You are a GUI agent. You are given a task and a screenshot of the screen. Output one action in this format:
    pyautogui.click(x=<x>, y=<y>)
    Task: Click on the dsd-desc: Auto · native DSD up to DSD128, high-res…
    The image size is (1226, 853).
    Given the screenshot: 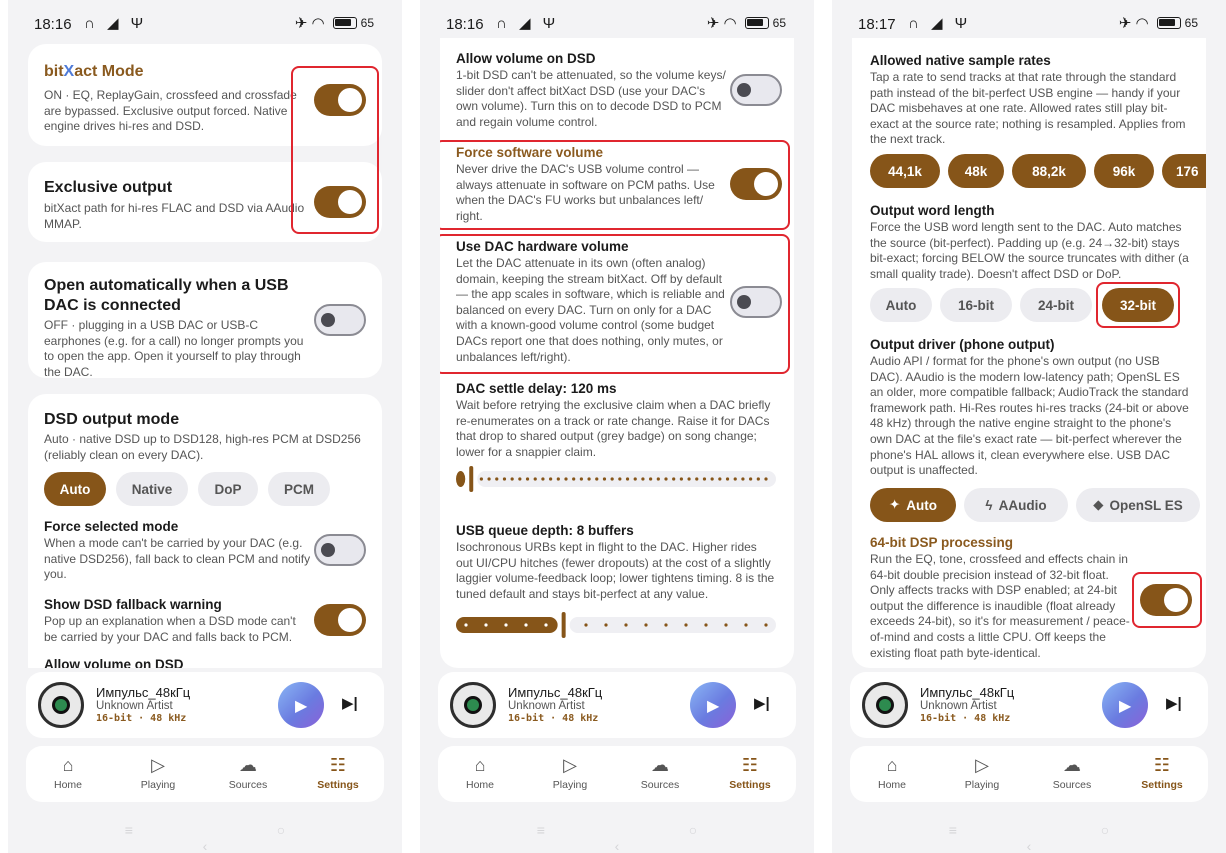 What is the action you would take?
    pyautogui.click(x=202, y=447)
    